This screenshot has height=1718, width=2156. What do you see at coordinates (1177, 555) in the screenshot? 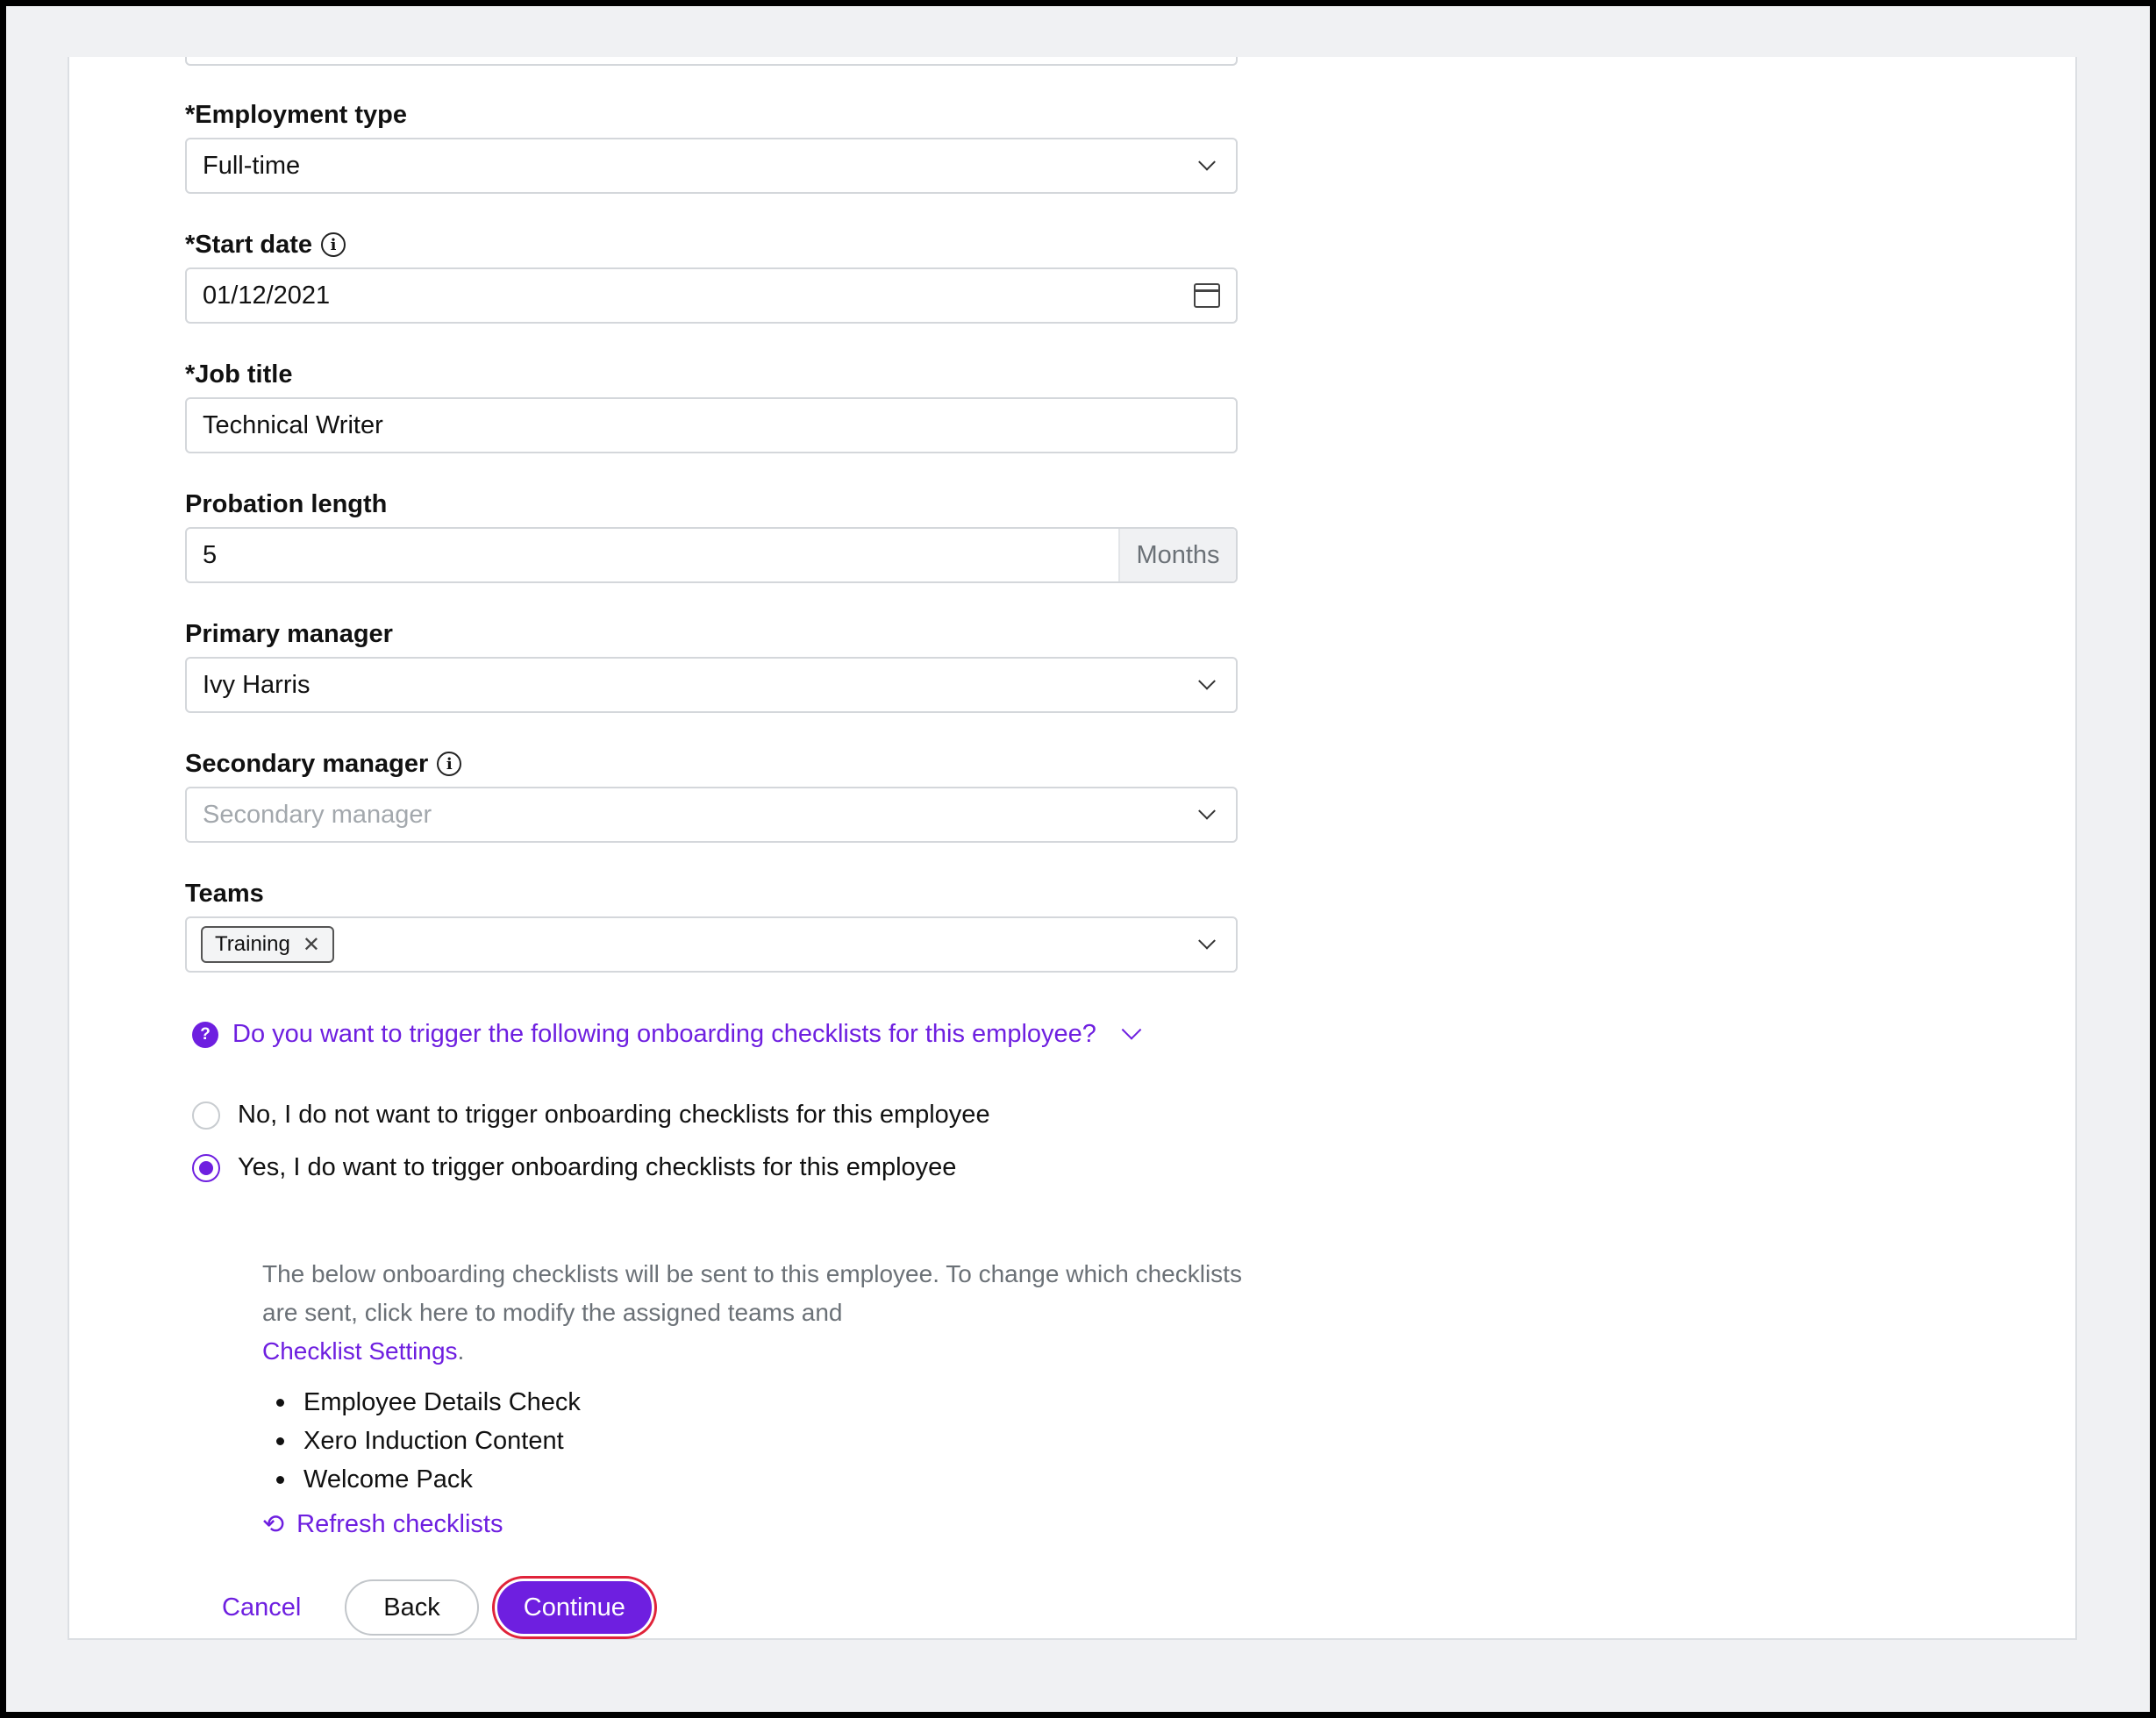
I see `probation-unit-addon: Months` at bounding box center [1177, 555].